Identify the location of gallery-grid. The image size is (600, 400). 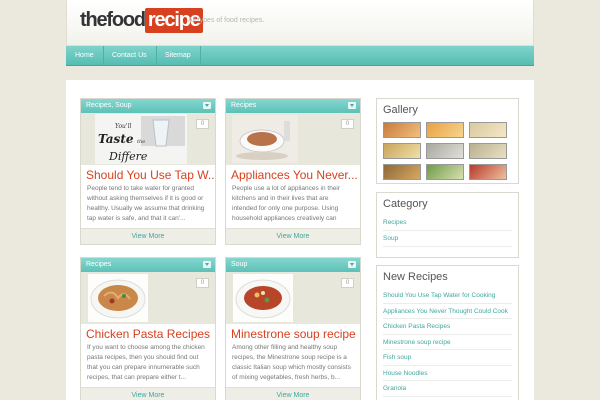
(447, 153).